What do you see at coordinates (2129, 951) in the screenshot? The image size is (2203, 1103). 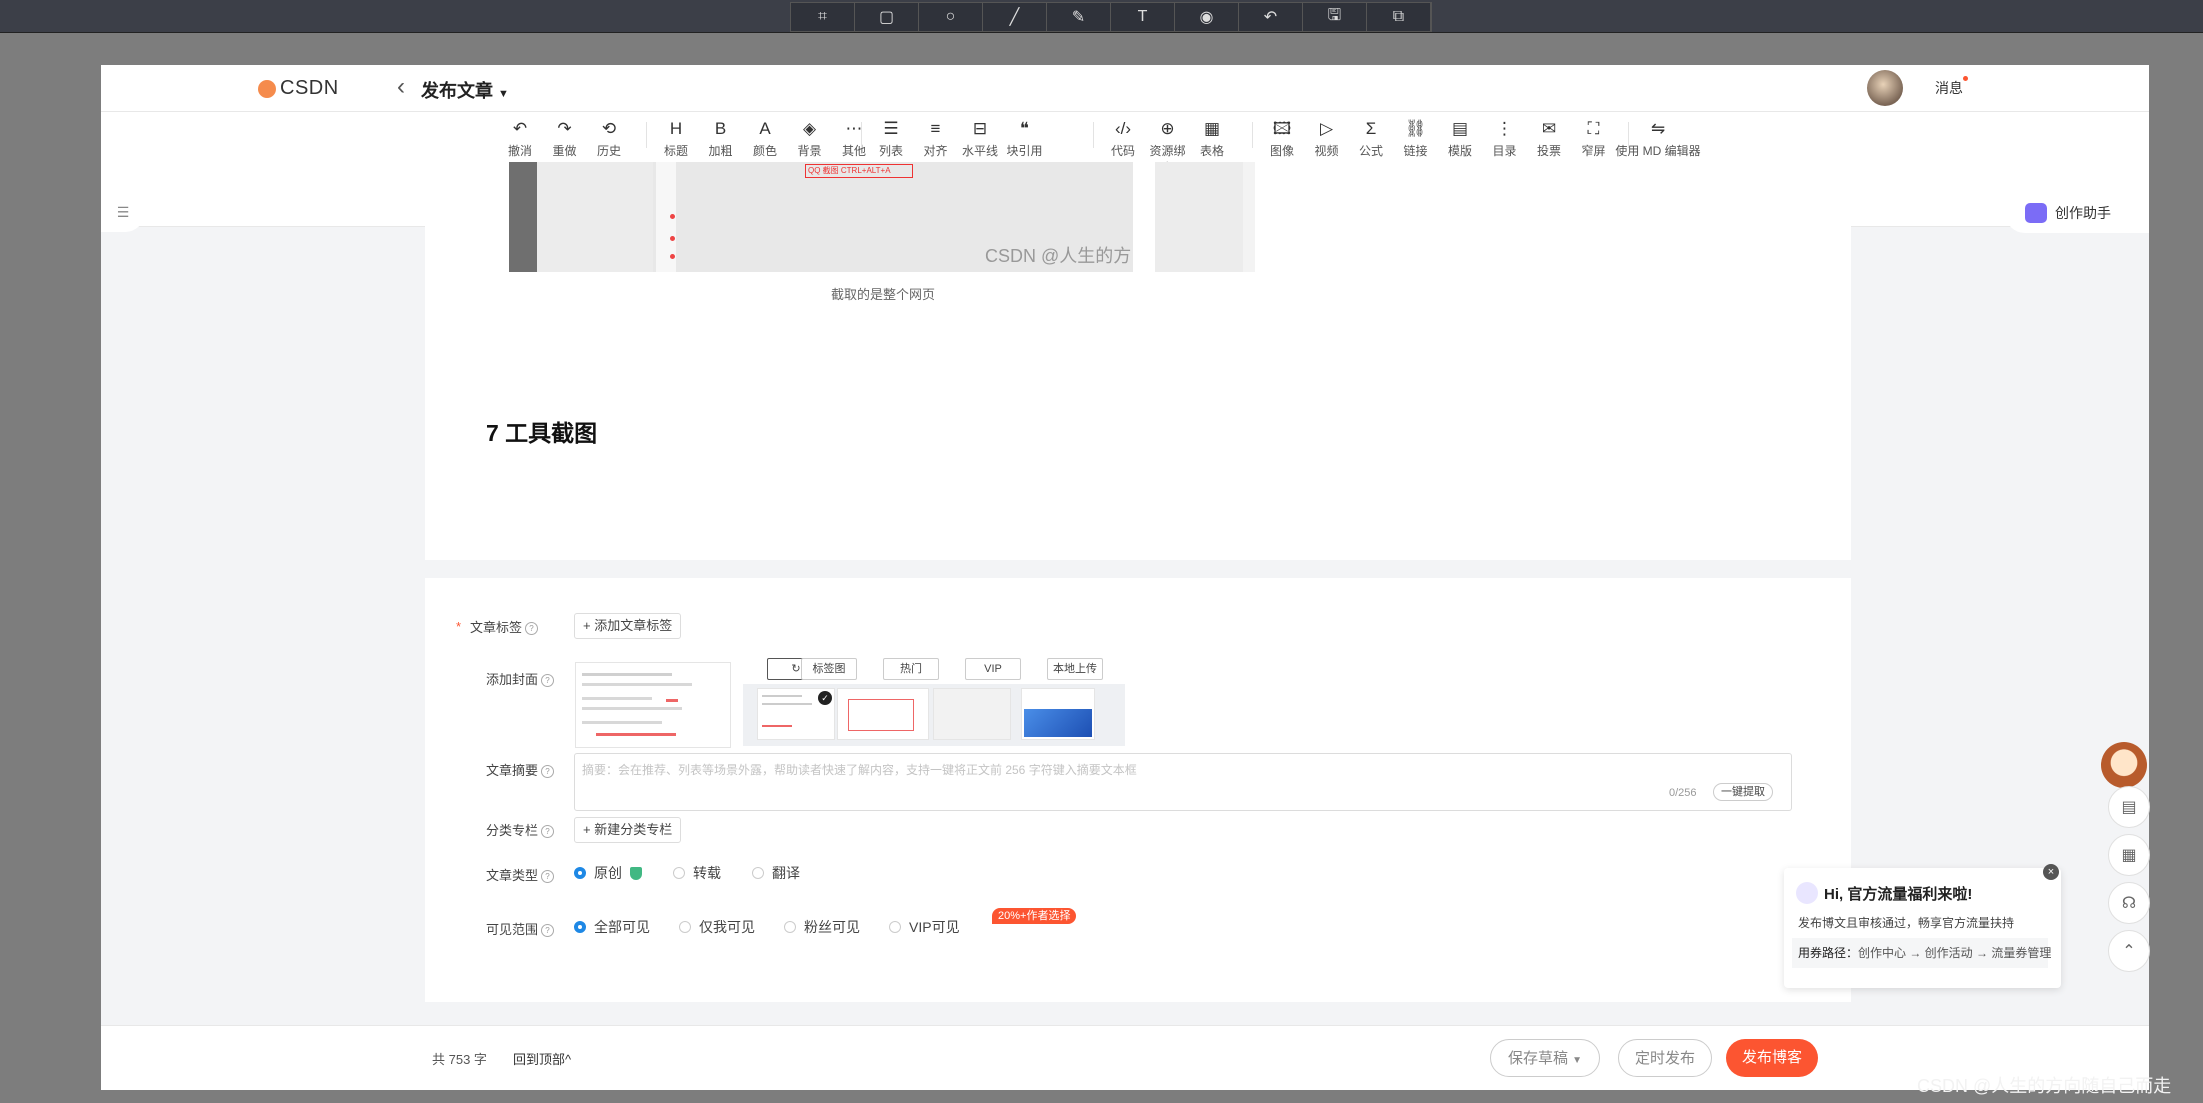 I see `back-to-top-icon: ⌃` at bounding box center [2129, 951].